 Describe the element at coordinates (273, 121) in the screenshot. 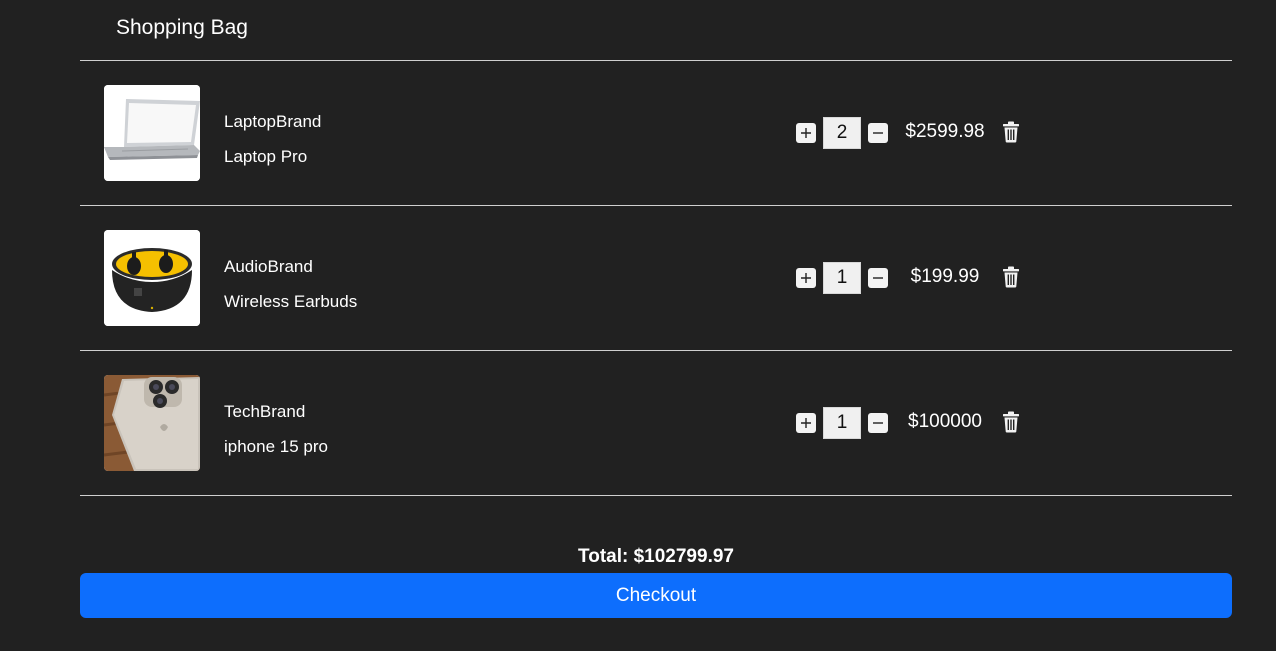

I see `product-brand: LaptopBrand` at that location.